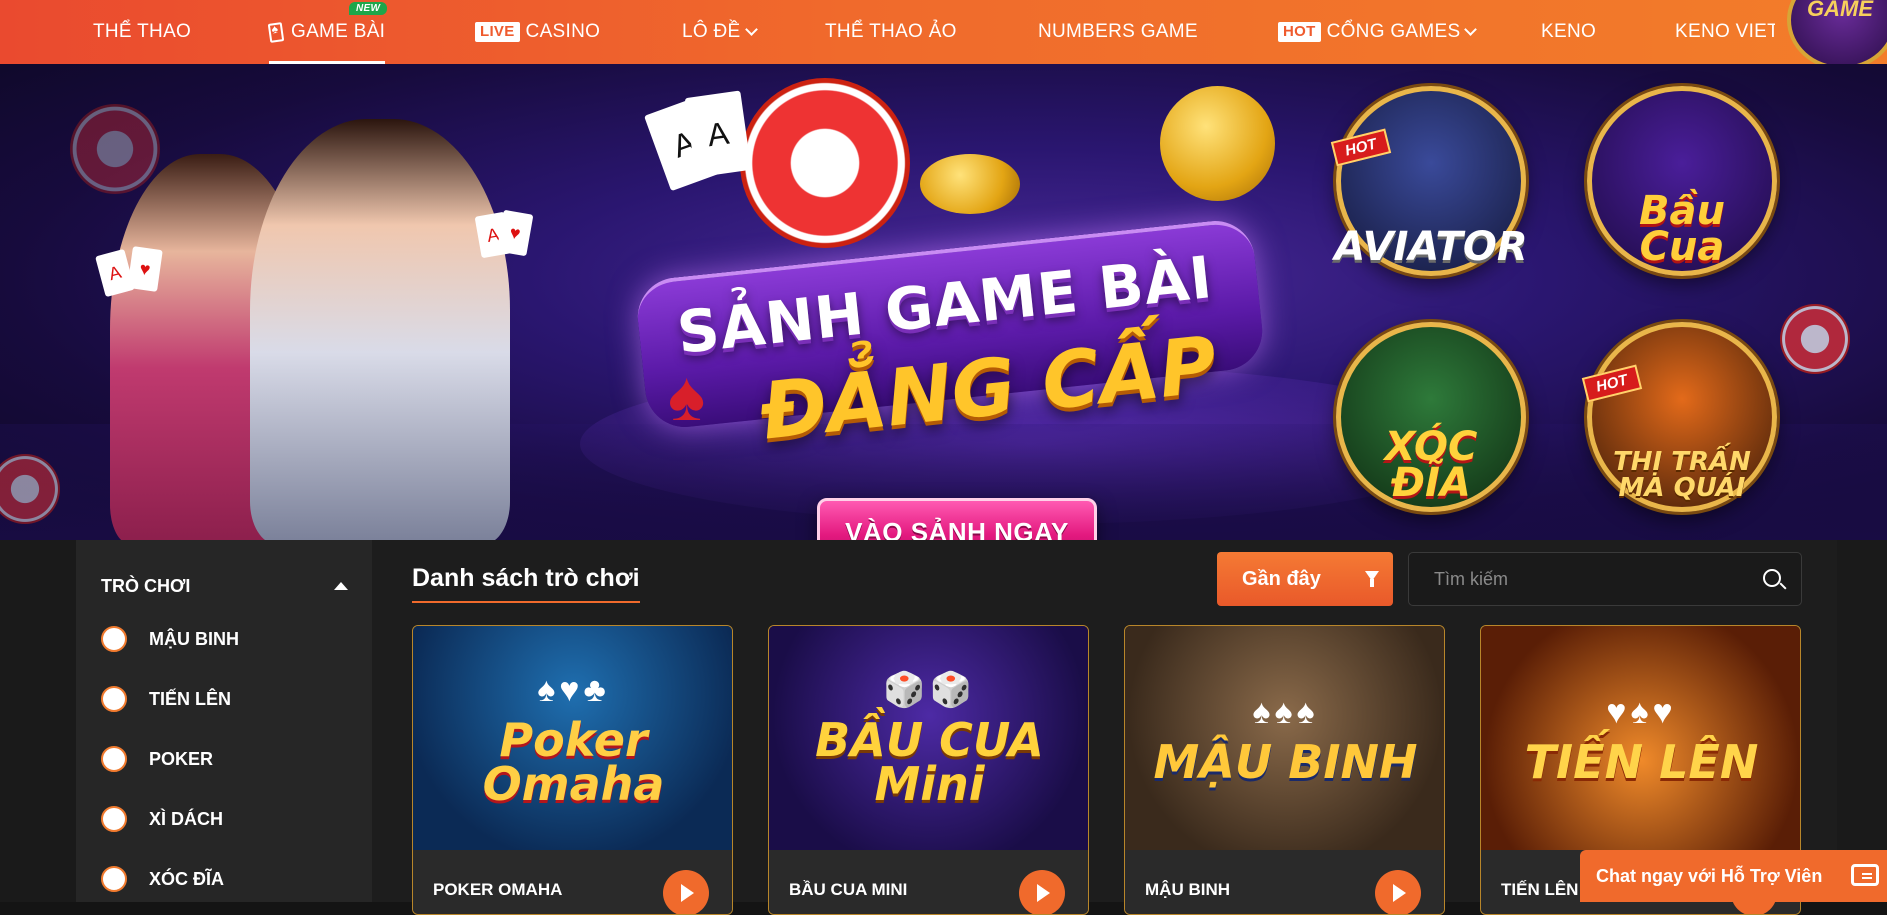 This screenshot has height=915, width=1887. I want to click on filter-label: POKER, so click(181, 758).